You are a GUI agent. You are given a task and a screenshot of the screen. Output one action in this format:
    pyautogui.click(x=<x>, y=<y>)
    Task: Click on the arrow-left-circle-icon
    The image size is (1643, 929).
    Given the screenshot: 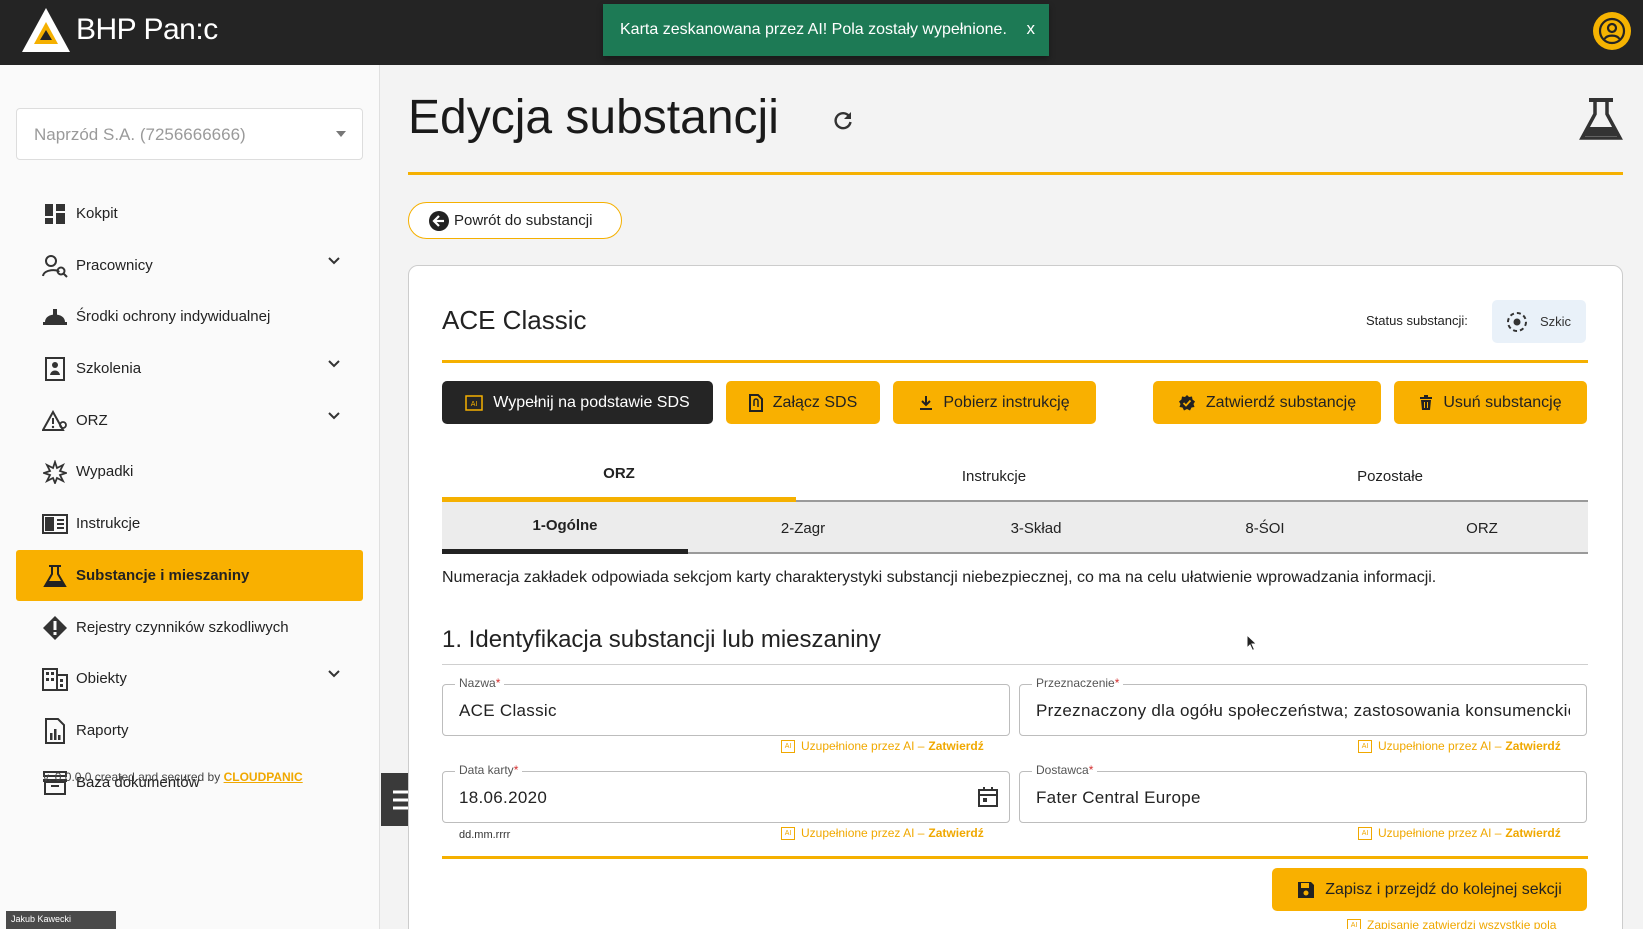 What is the action you would take?
    pyautogui.click(x=439, y=220)
    